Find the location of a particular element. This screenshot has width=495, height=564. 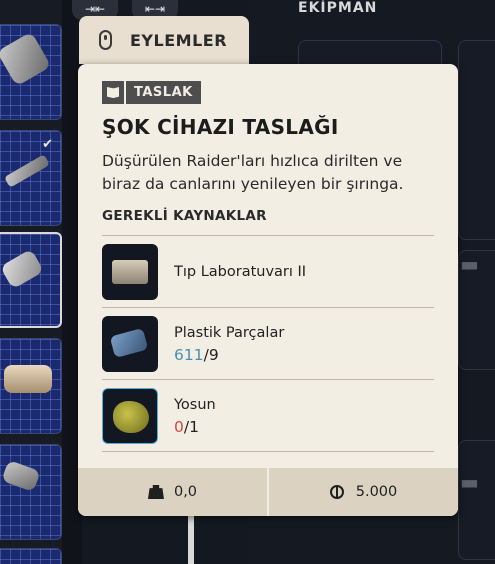

check-icon: ✔ is located at coordinates (47, 144).